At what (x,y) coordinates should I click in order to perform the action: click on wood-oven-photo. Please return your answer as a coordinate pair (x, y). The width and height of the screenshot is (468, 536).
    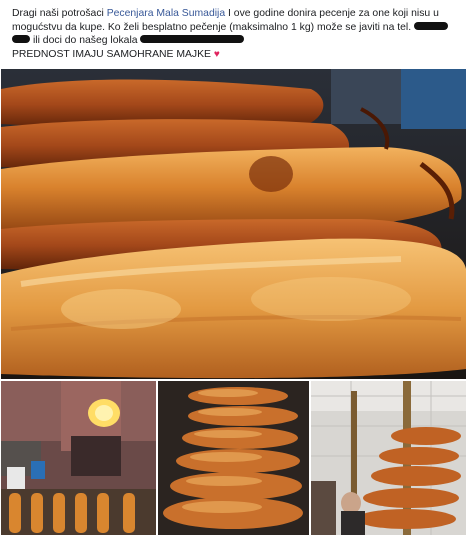
    Looking at the image, I should click on (78, 458).